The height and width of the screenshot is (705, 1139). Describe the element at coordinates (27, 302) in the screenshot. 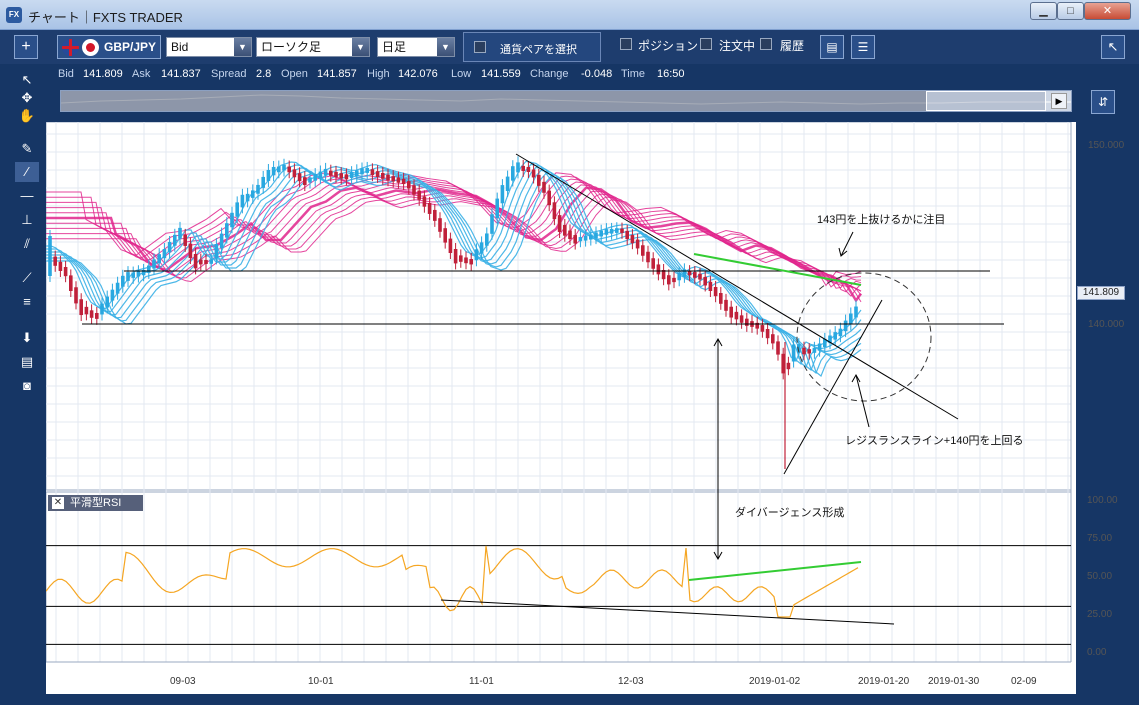

I see `channel-icon: ≡` at that location.